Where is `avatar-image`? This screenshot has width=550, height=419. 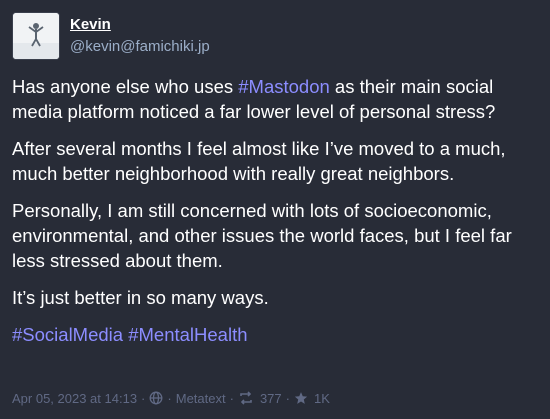 avatar-image is located at coordinates (36, 36).